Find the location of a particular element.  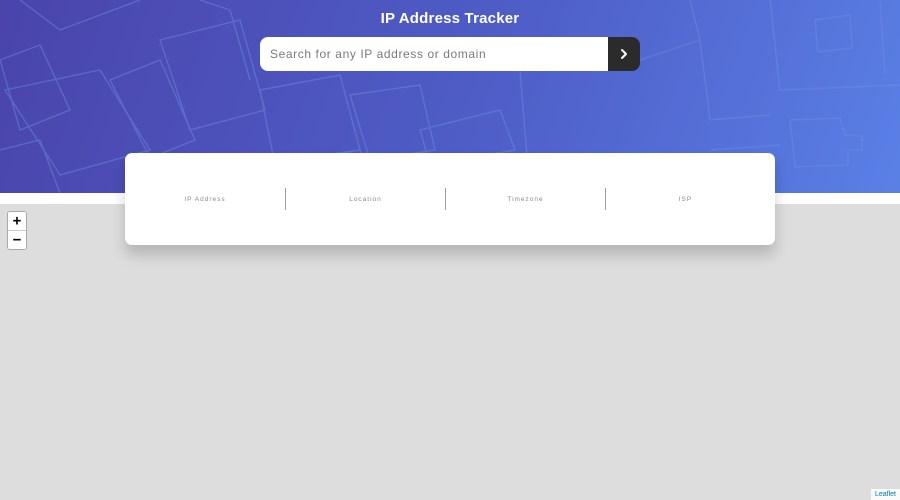

info-timezone: Timezone is located at coordinates (525, 199).